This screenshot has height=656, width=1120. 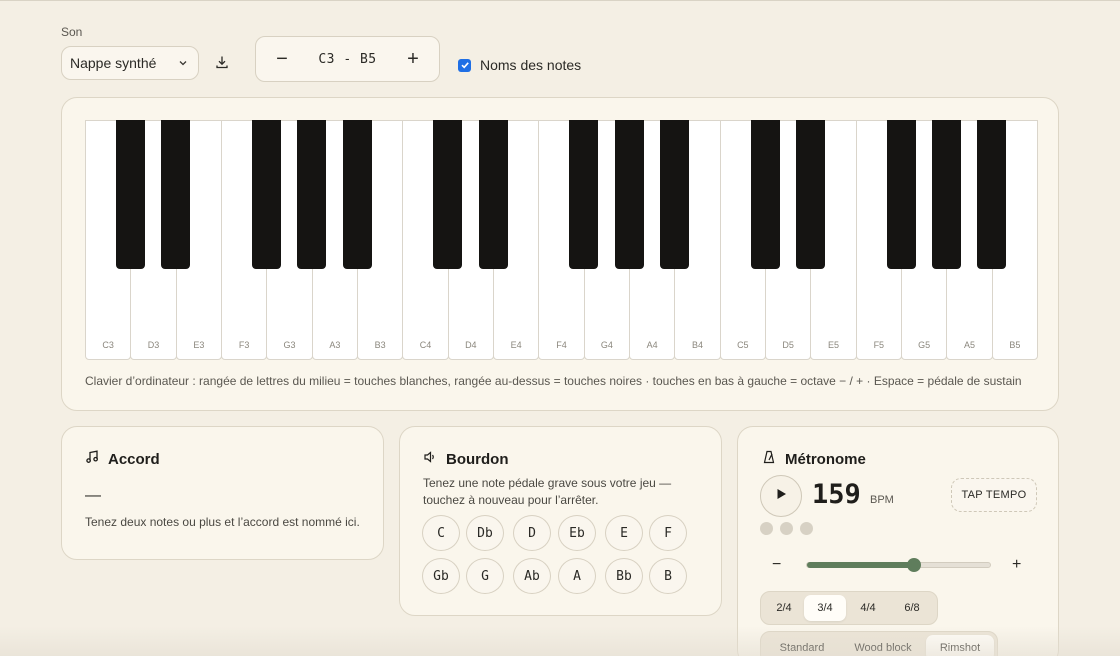 I want to click on drone-note-bb: Bb, so click(x=624, y=576).